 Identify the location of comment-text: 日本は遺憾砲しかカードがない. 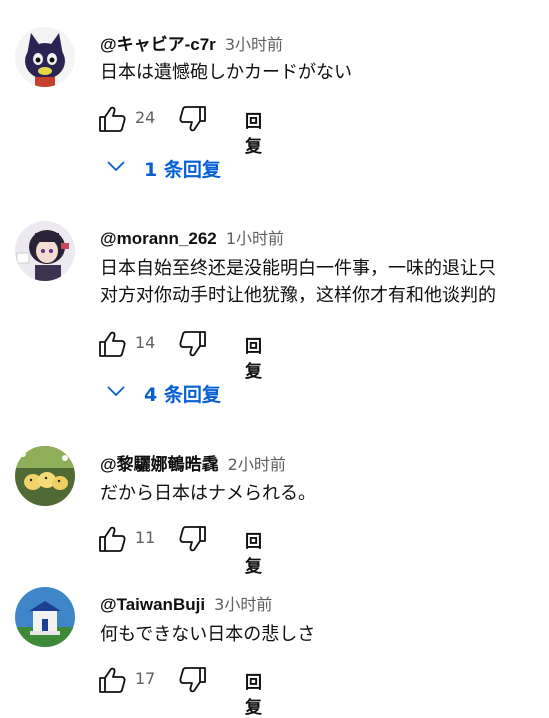
(226, 72).